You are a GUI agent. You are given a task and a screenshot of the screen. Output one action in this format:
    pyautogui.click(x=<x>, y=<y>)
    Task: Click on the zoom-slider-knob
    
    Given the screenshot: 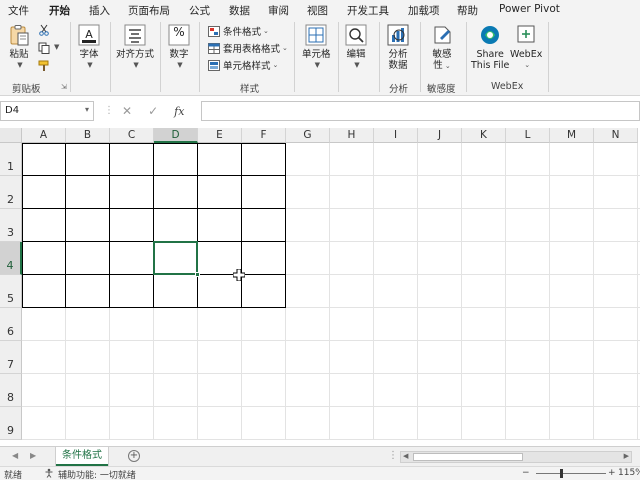 What is the action you would take?
    pyautogui.click(x=561, y=473)
    